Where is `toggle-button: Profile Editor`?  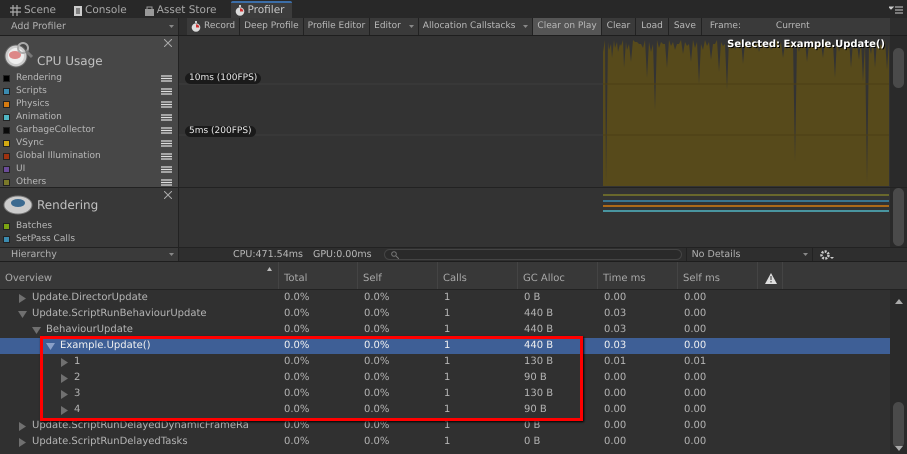 toggle-button: Profile Editor is located at coordinates (337, 26).